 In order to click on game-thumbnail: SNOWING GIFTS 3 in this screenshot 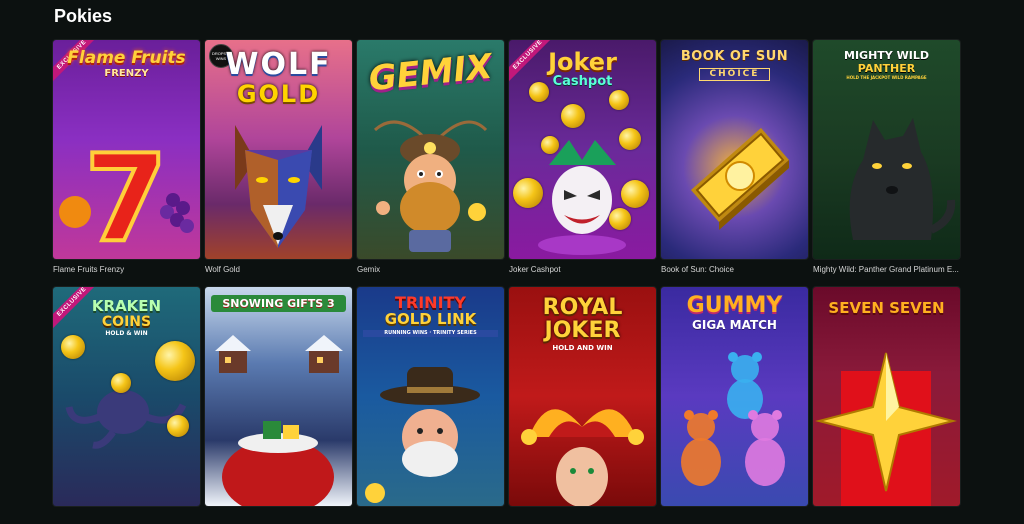, I will do `click(278, 396)`.